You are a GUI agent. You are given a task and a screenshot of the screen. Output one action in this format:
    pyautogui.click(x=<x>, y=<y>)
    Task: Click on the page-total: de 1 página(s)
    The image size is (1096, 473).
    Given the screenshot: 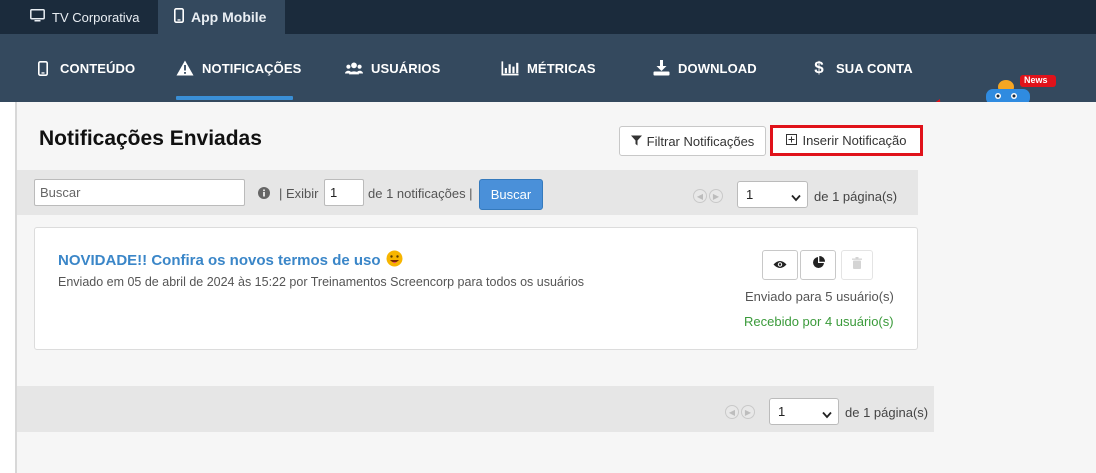 What is the action you would take?
    pyautogui.click(x=856, y=196)
    